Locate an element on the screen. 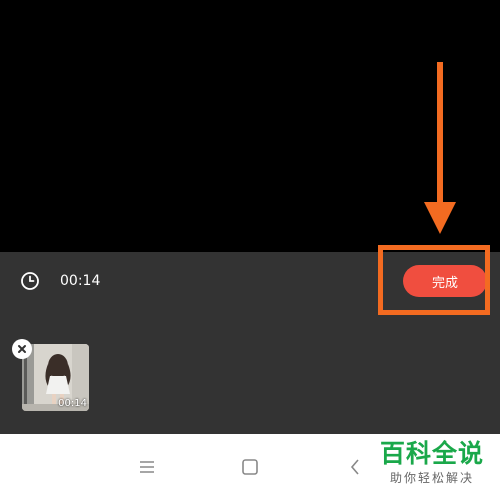 The width and height of the screenshot is (500, 500). back-icon is located at coordinates (354, 467).